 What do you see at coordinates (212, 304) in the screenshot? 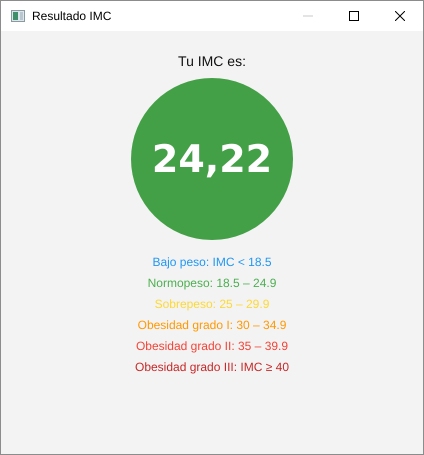
I see `category-label: Sobrepeso: 25 – 29.9` at bounding box center [212, 304].